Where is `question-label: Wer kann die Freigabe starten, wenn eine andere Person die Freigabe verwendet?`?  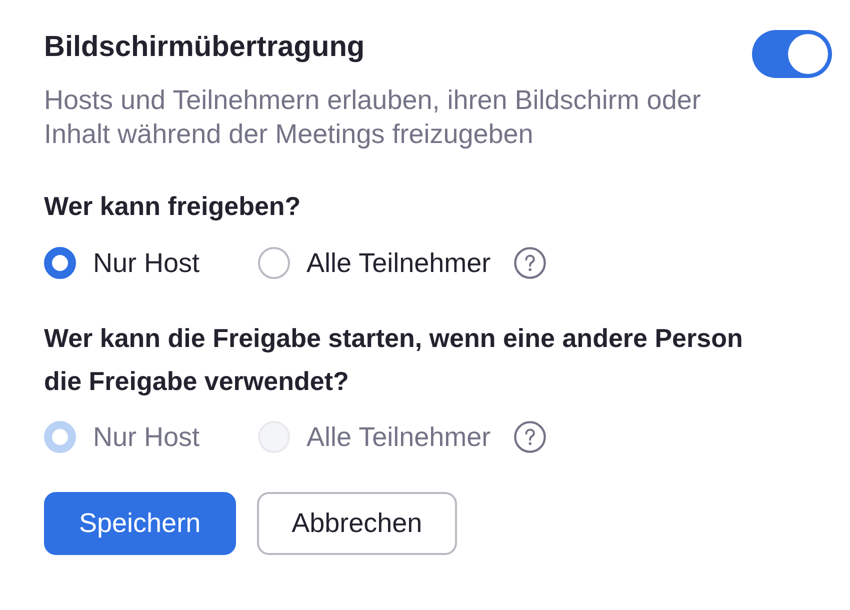
question-label: Wer kann die Freigabe starten, wenn eine andere Person die Freigabe verwendet? is located at coordinates (394, 360).